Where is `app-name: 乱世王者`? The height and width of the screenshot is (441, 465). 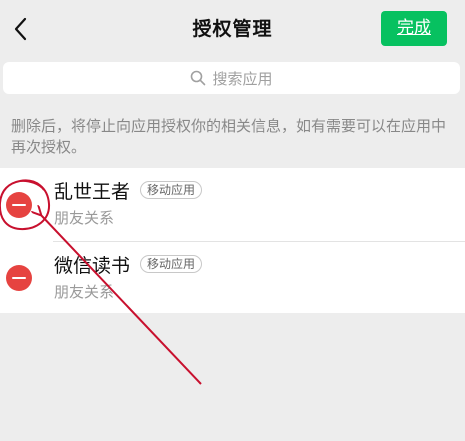 app-name: 乱世王者 is located at coordinates (92, 192).